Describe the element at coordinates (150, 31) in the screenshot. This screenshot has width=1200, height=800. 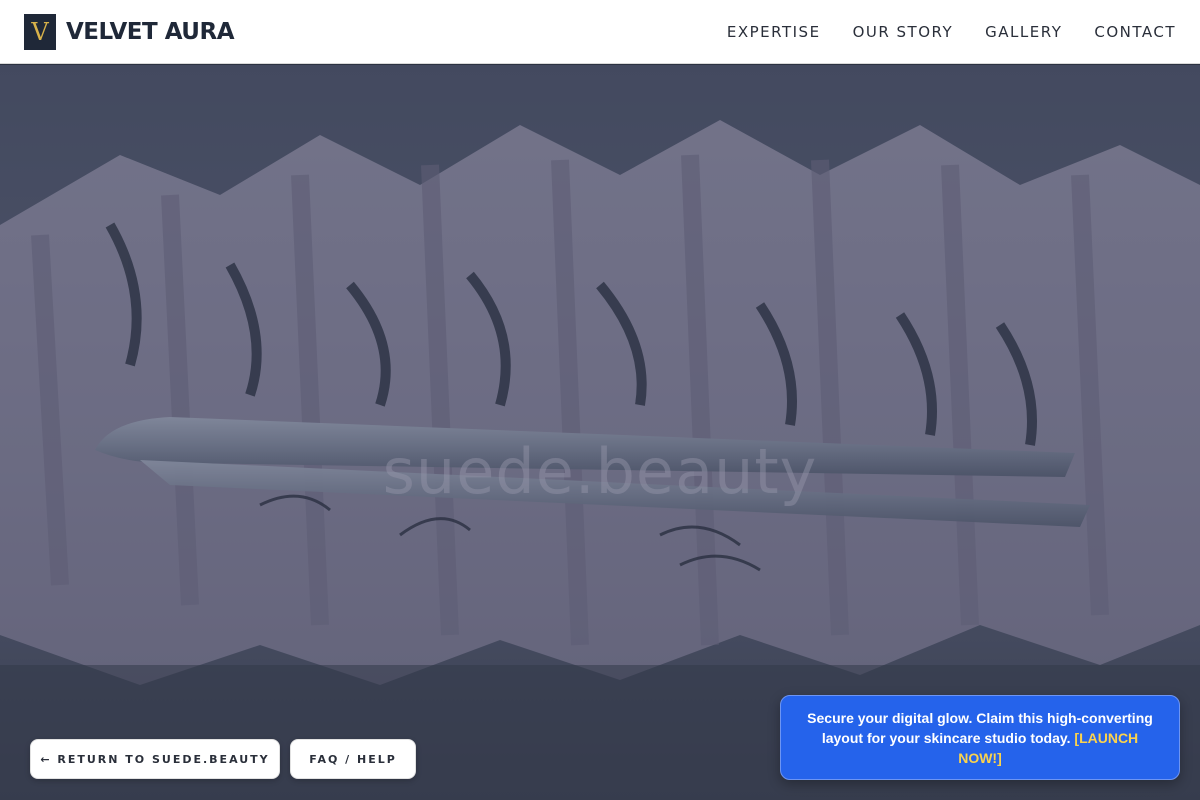
I see `brand-name: VELVET AURA` at that location.